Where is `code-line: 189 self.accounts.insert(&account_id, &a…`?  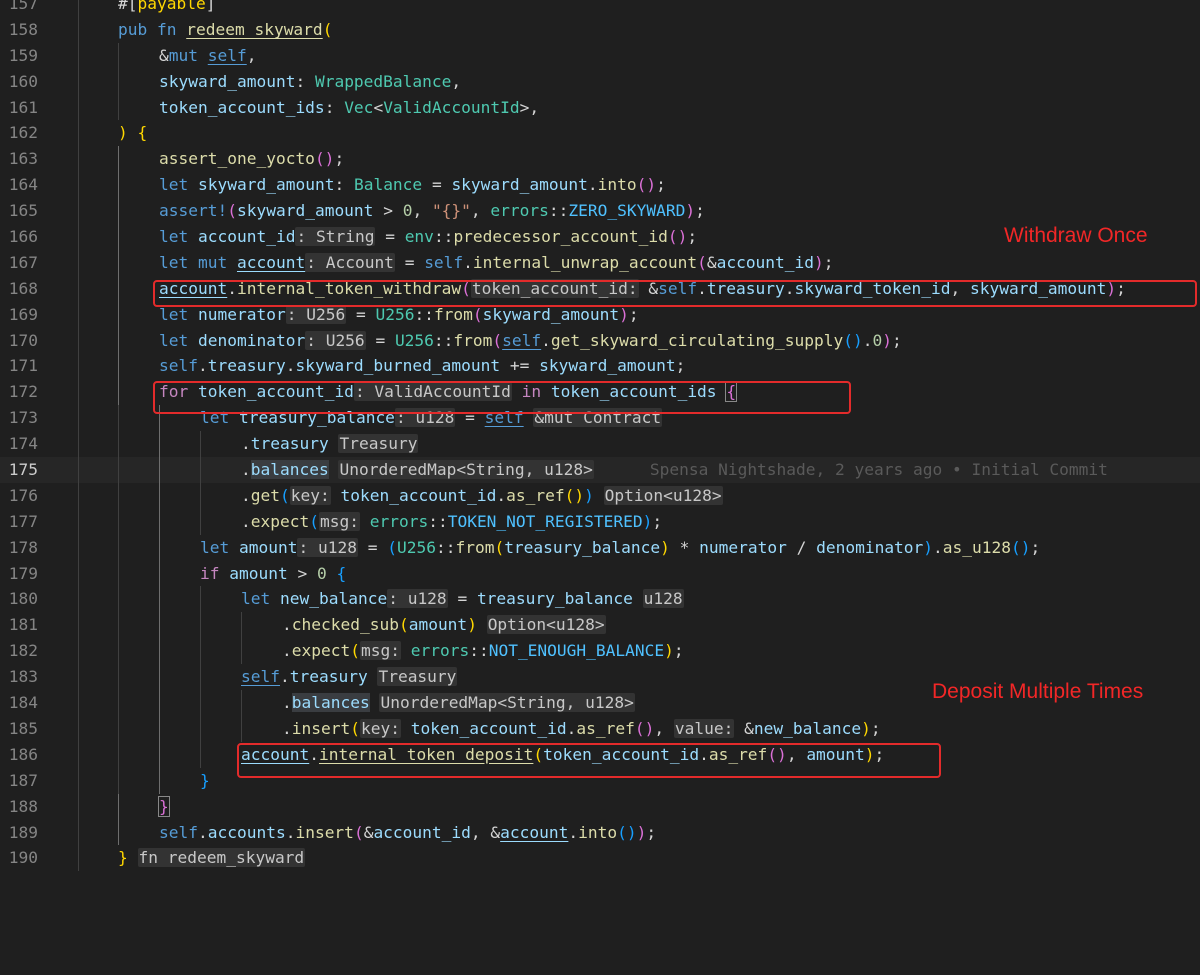
code-line: 189 self.accounts.insert(&account_id, &a… is located at coordinates (600, 832).